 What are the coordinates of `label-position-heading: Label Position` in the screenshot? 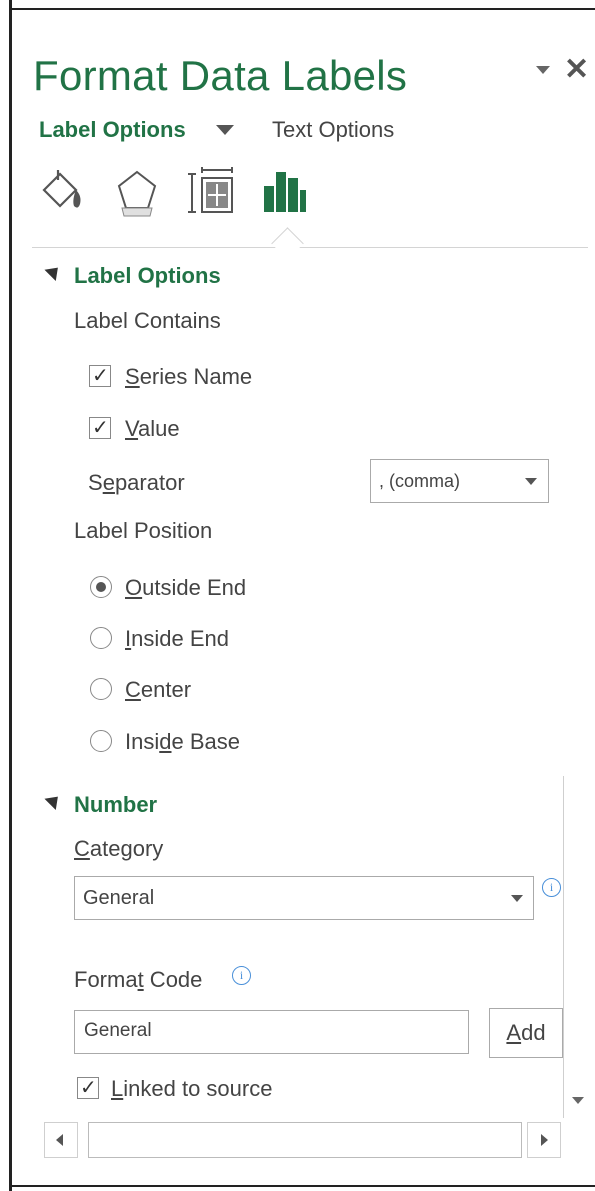 It's located at (143, 530).